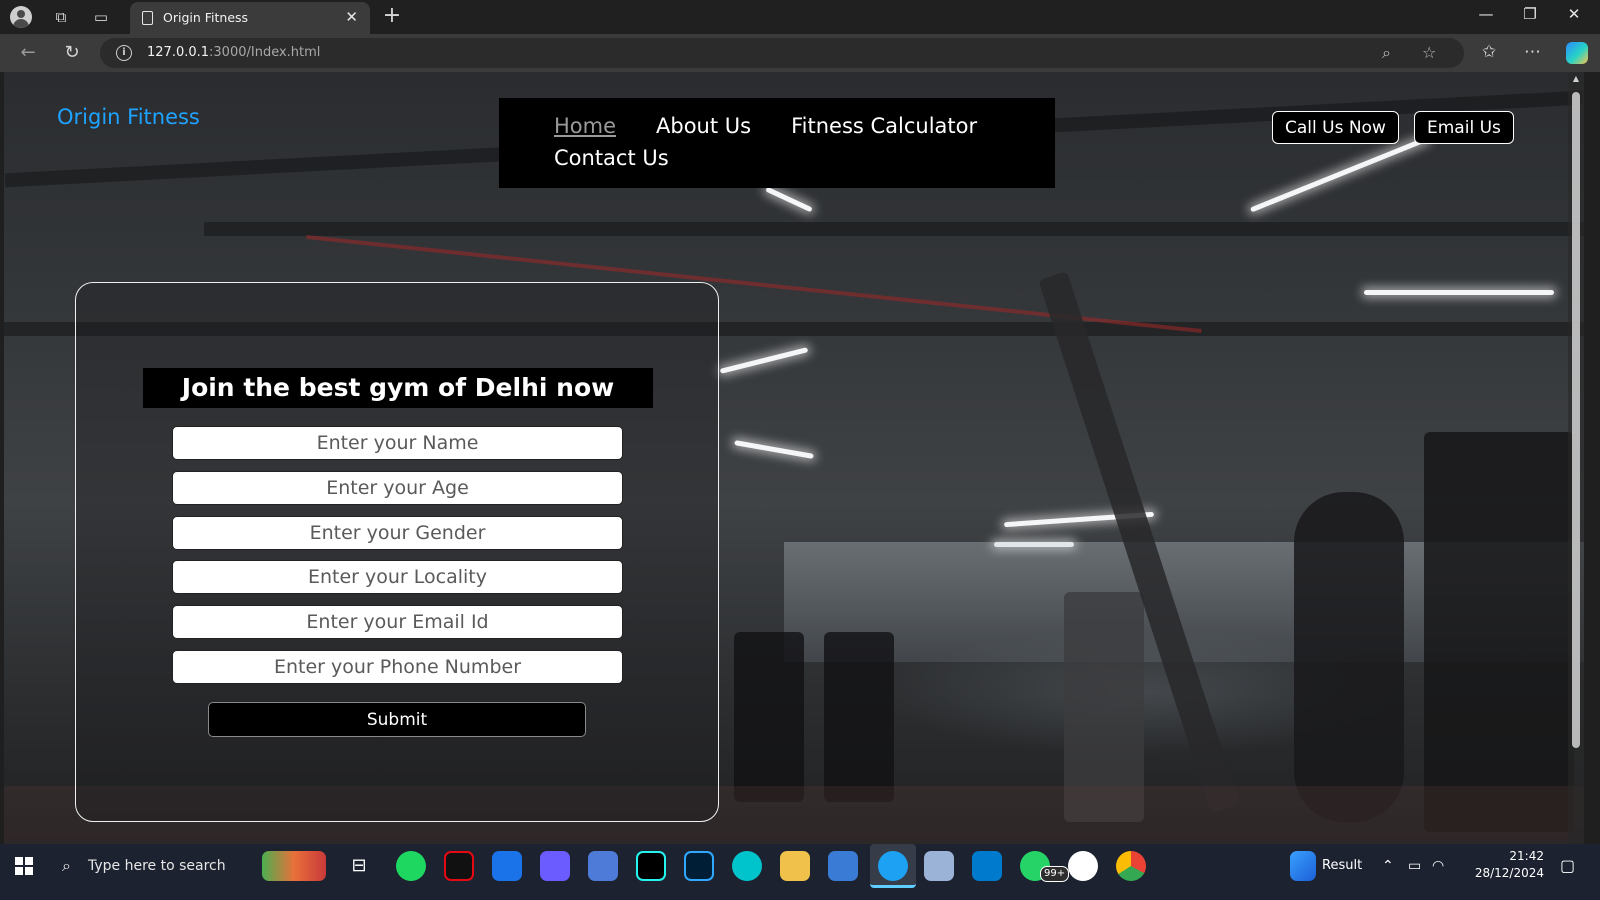  I want to click on address-bar: i 127.0.0.1:3000/Index.html ⌕ ☆, so click(782, 53).